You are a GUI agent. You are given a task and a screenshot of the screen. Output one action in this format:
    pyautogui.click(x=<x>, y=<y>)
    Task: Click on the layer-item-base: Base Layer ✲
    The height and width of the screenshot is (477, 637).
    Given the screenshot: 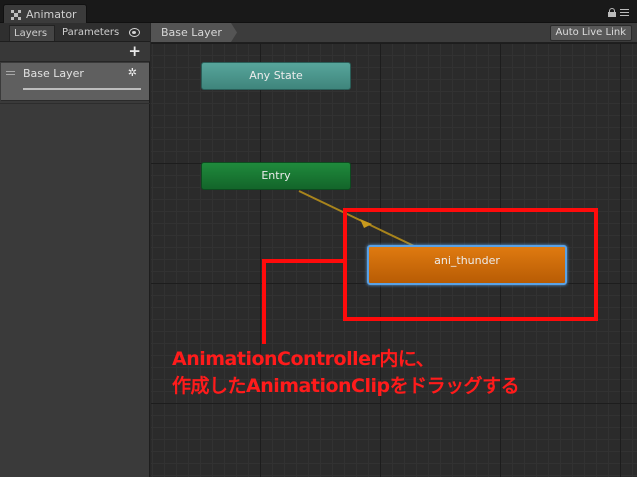 What is the action you would take?
    pyautogui.click(x=75, y=82)
    